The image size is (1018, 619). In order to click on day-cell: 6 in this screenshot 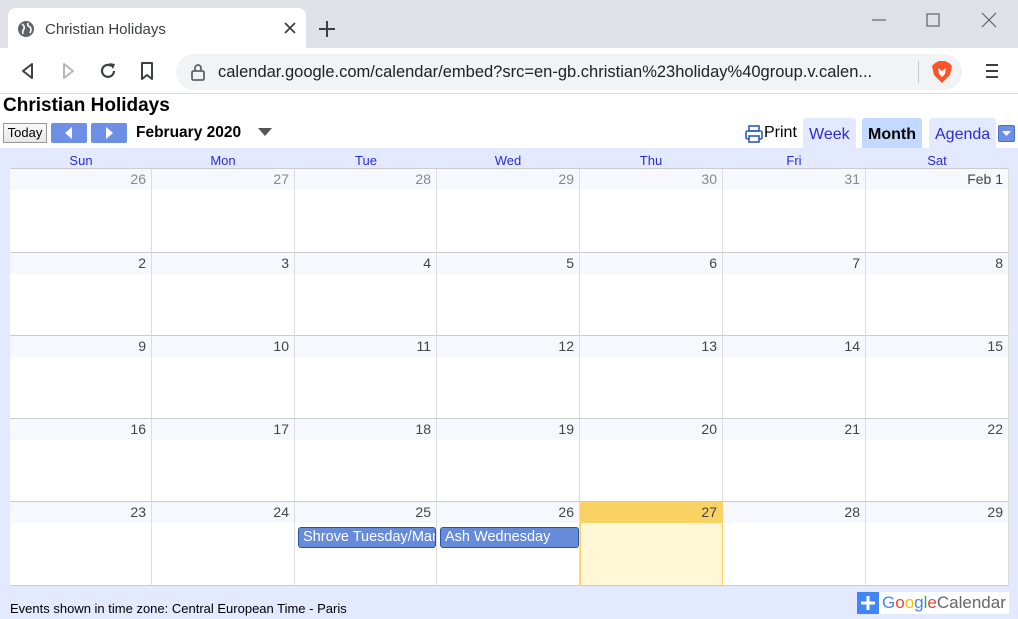, I will do `click(651, 294)`.